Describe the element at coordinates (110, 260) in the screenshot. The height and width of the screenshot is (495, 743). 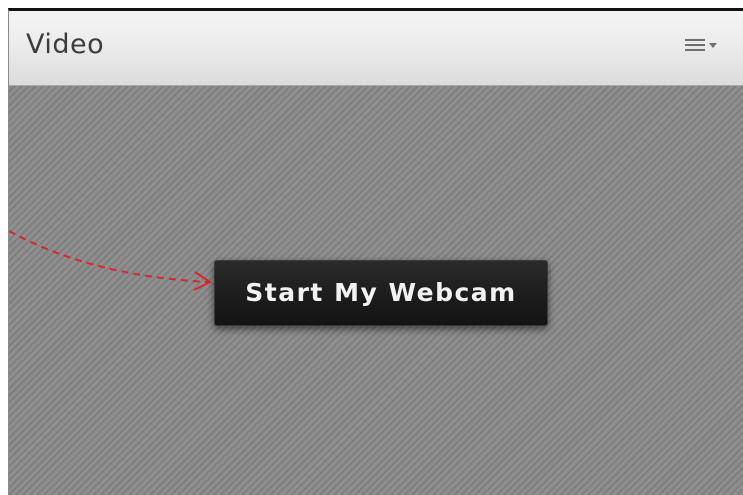
I see `annotation-arrow` at that location.